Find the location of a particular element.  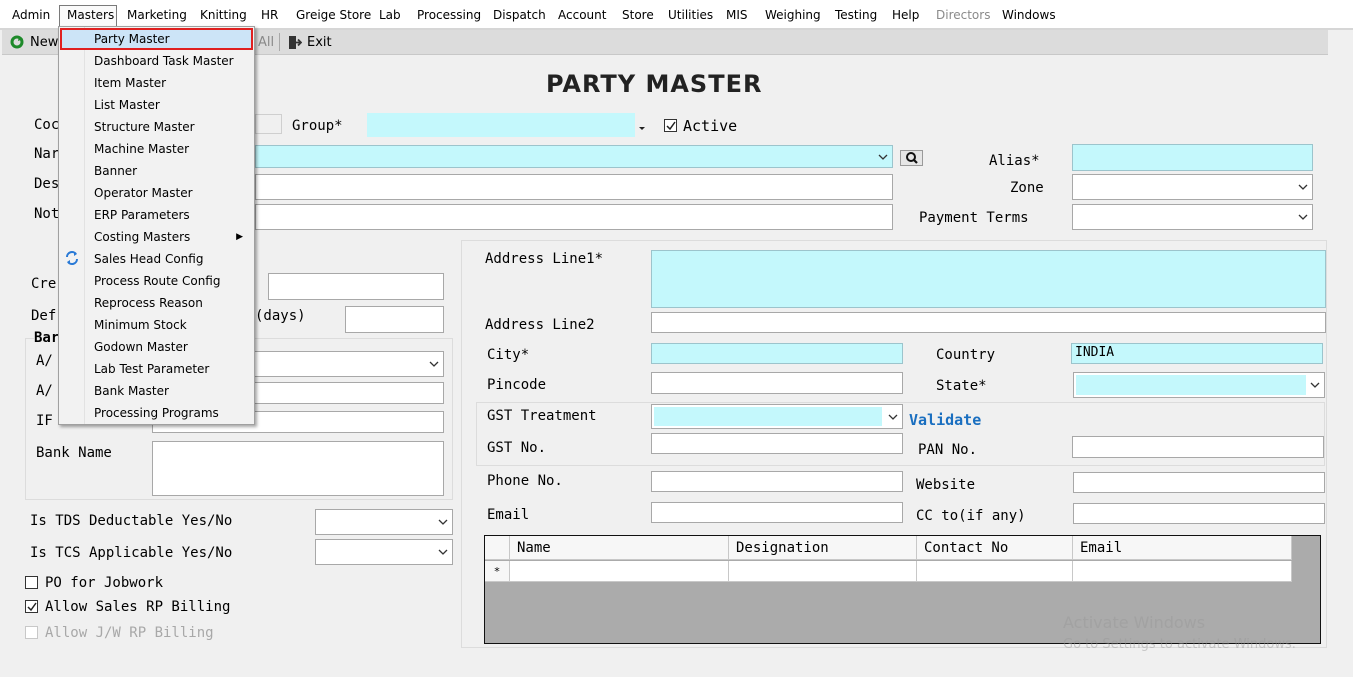

menu-item-minimum-stock: Minimum Stock is located at coordinates (156, 325).